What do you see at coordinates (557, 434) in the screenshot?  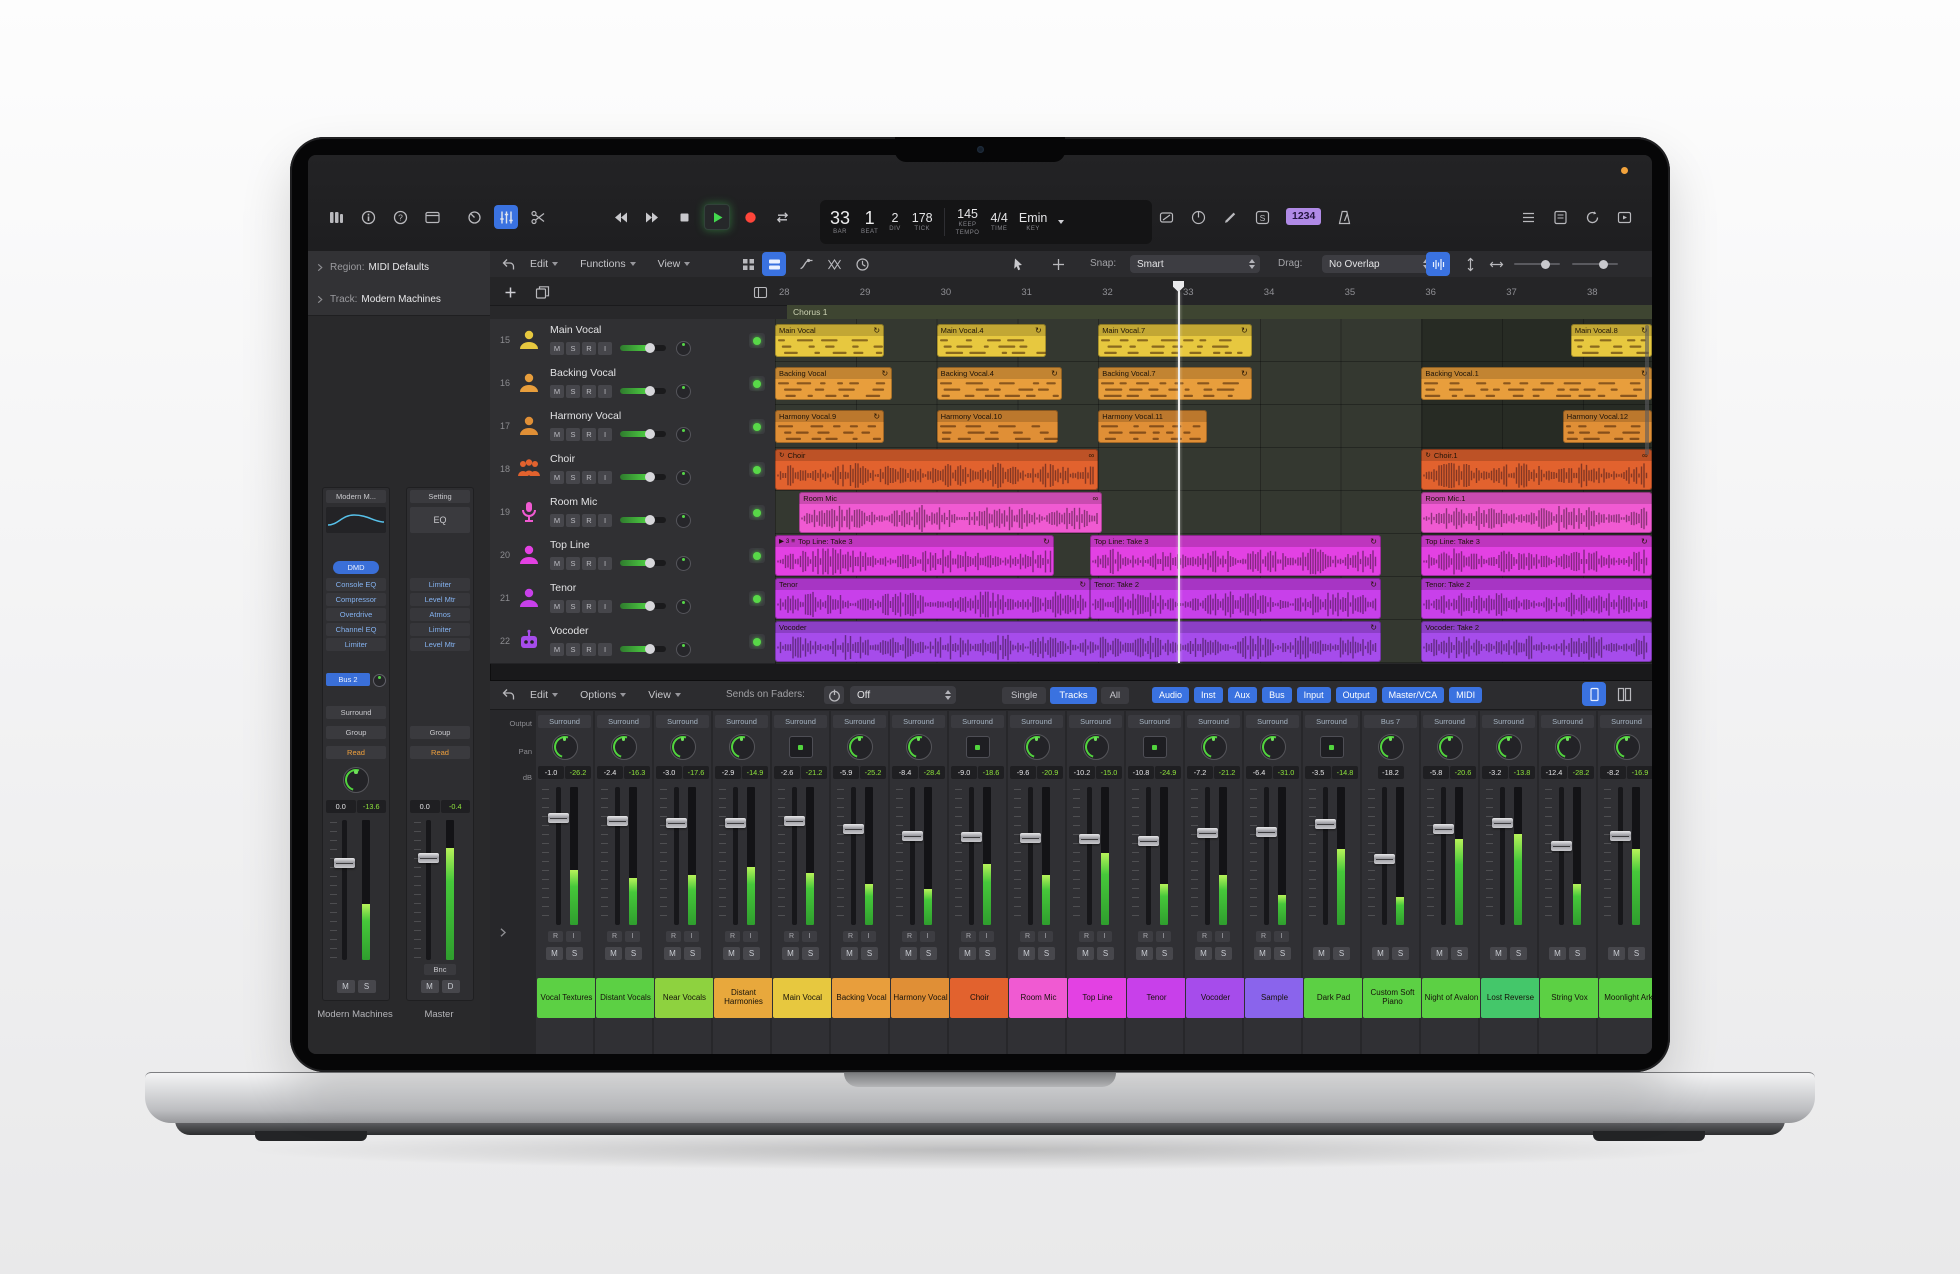 I see `track-mute-button: M` at bounding box center [557, 434].